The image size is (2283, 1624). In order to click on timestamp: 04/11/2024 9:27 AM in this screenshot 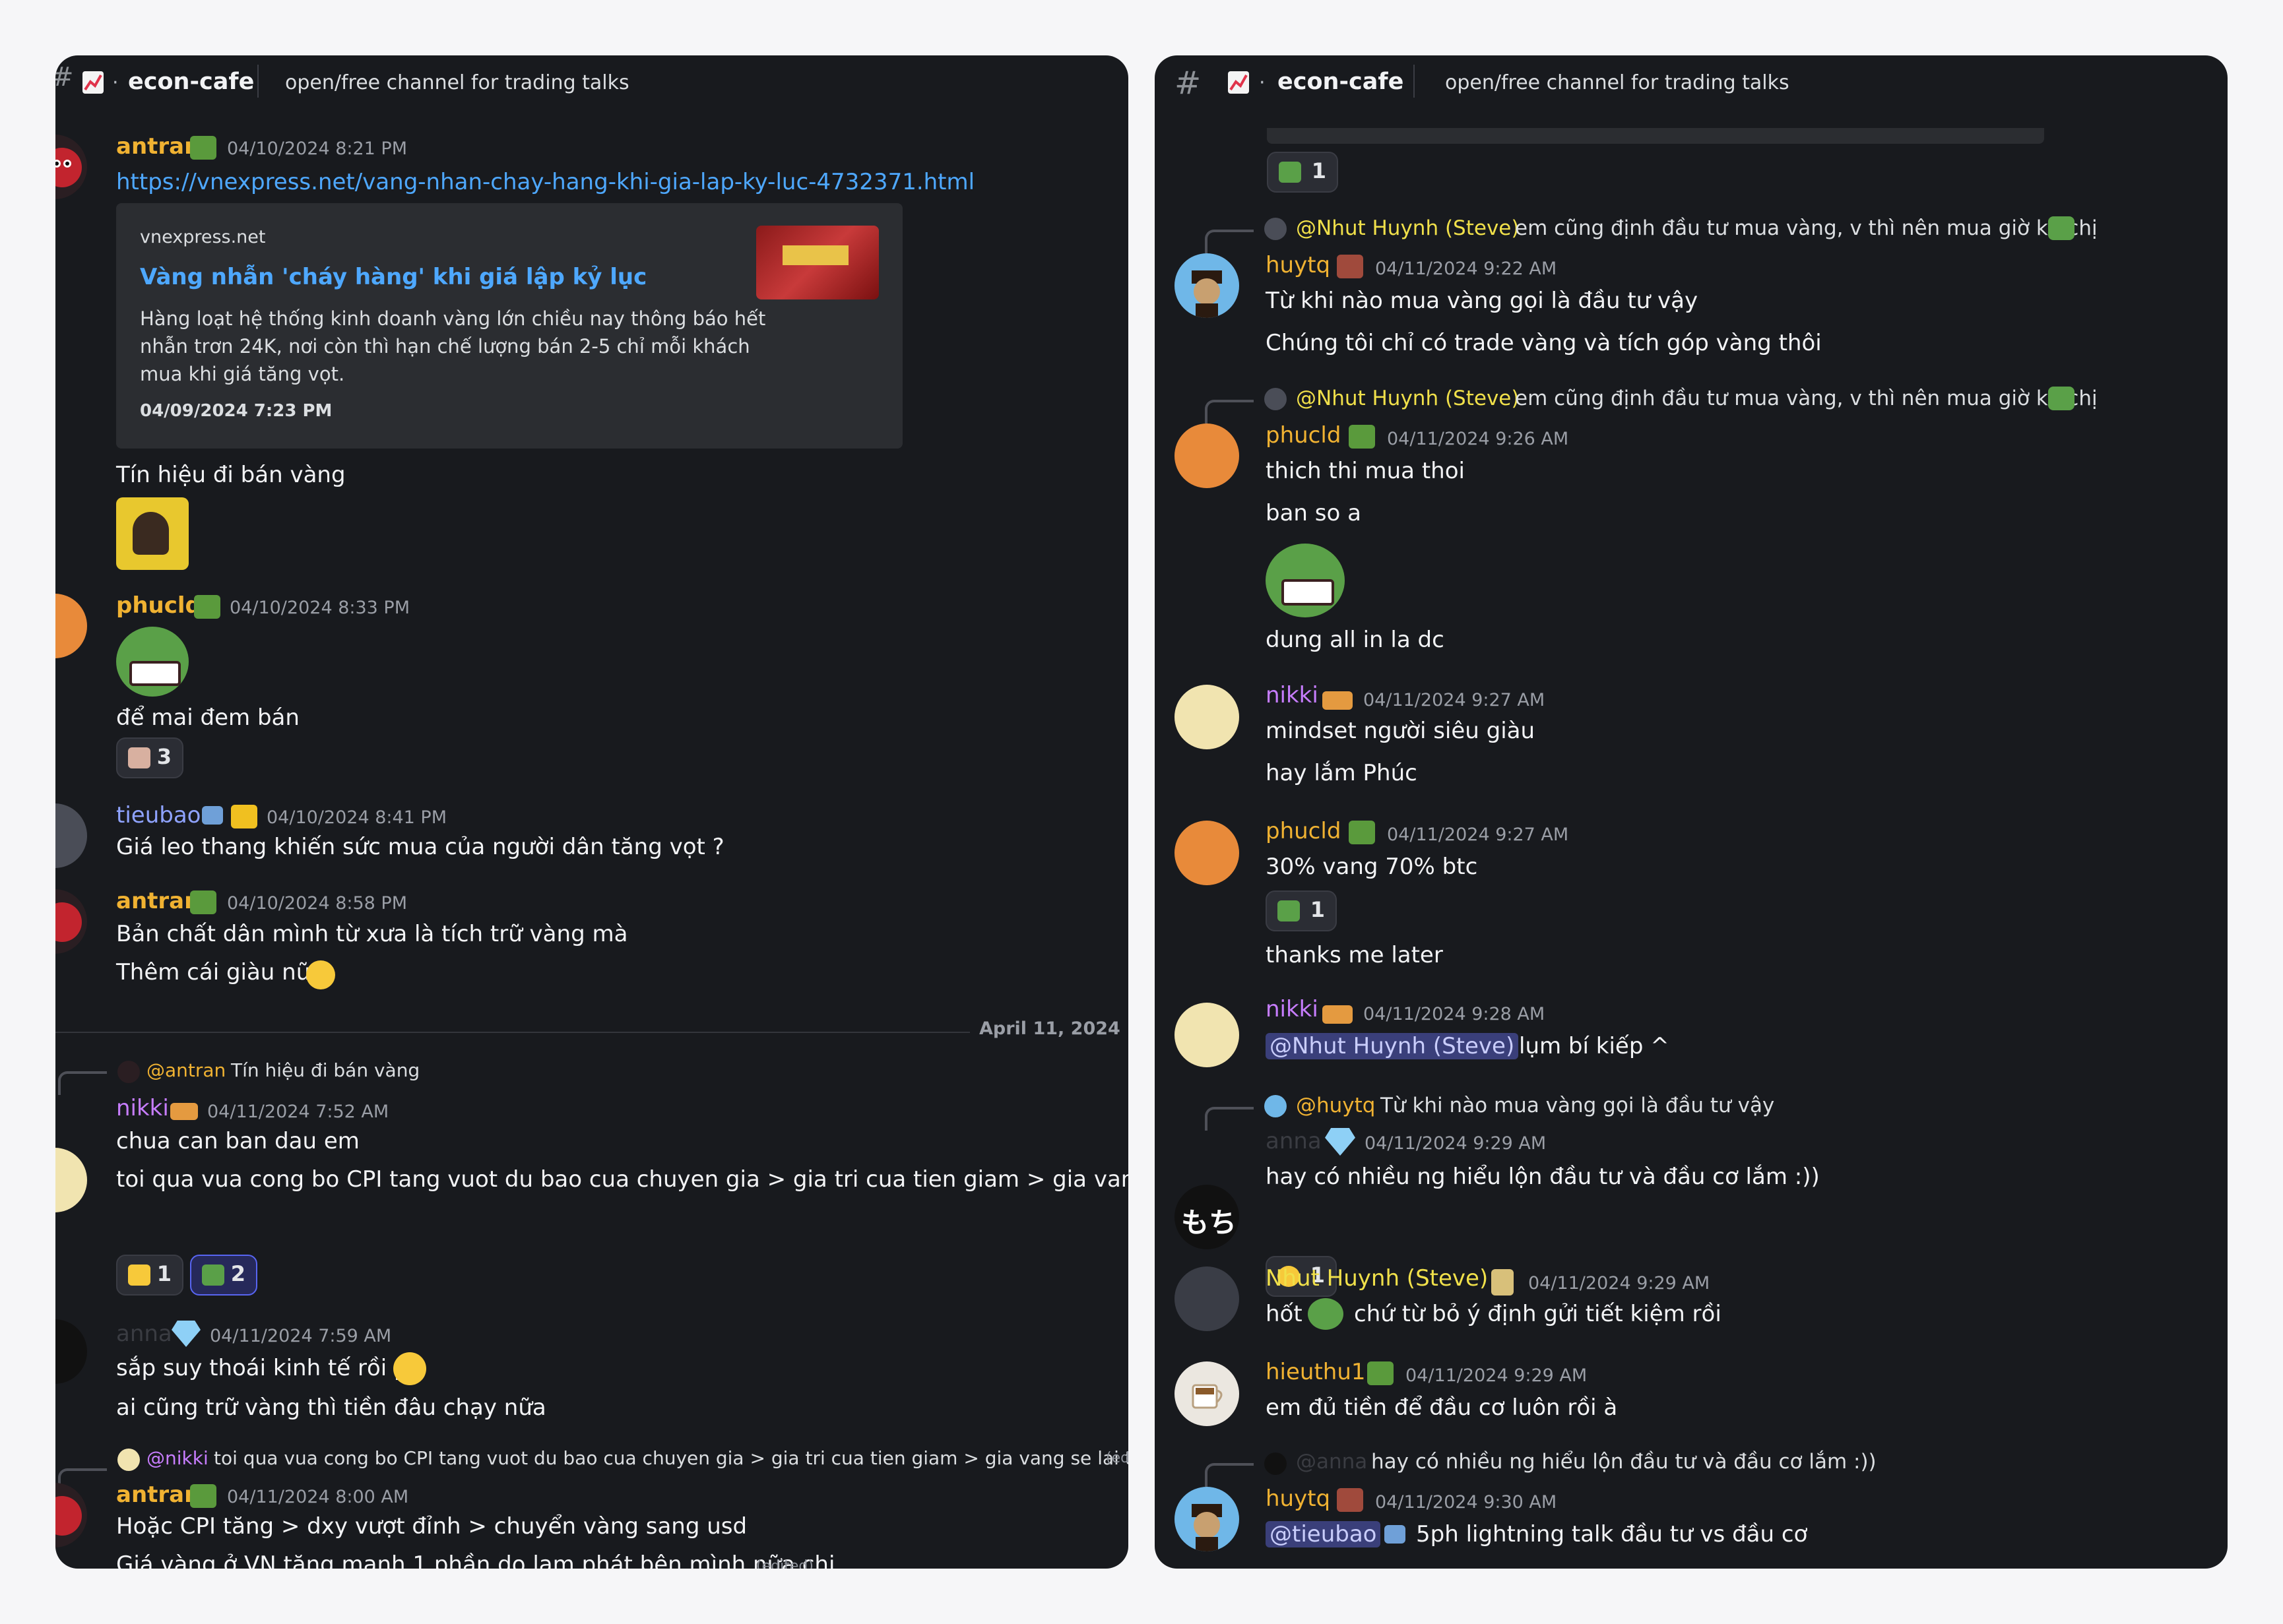, I will do `click(1478, 835)`.